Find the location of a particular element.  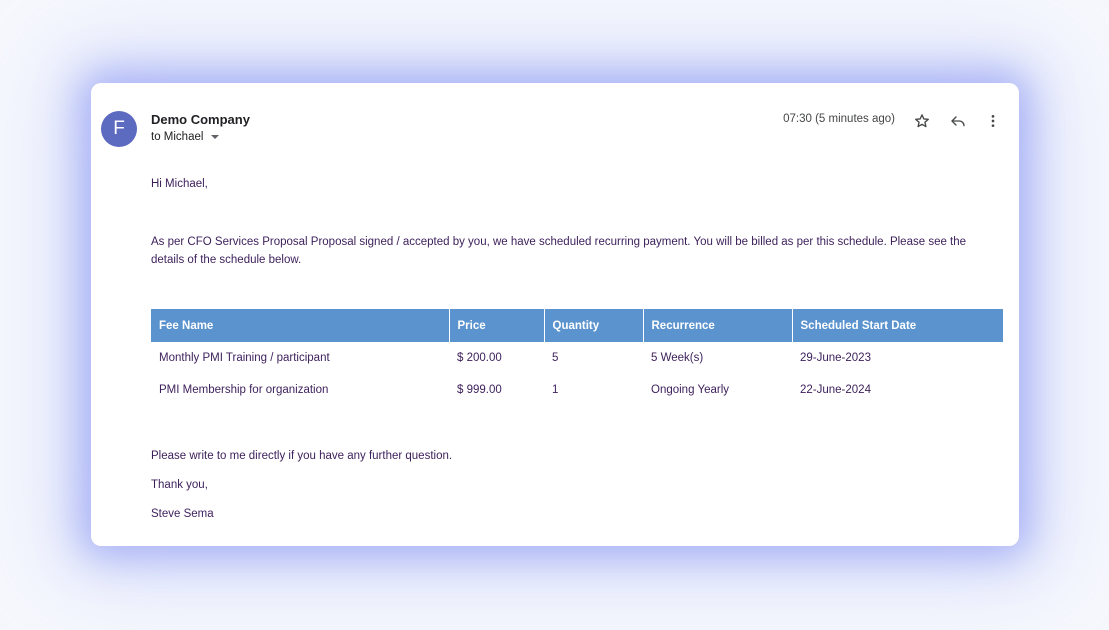

start-date-cell: 29-June-2023 is located at coordinates (835, 358).